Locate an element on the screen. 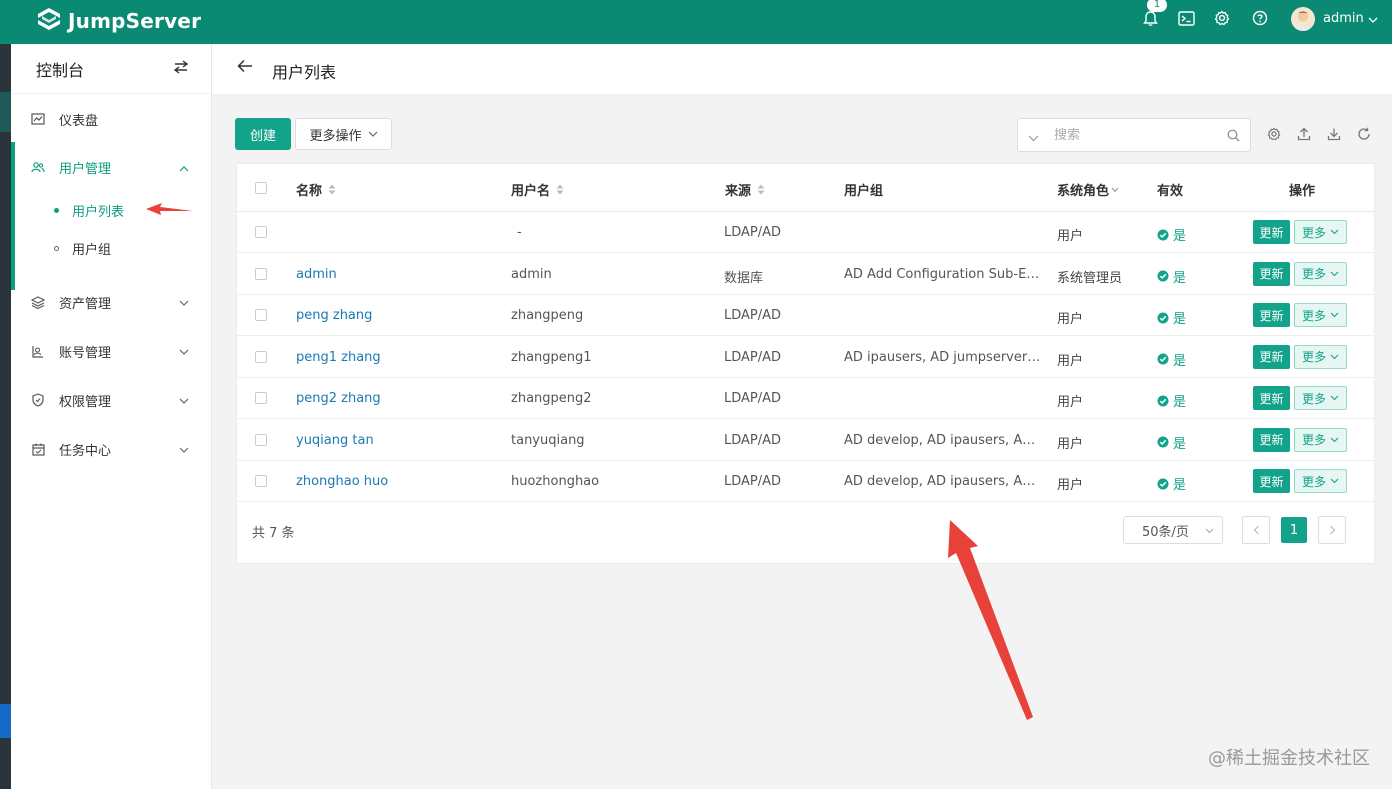 This screenshot has width=1392, height=789. user-name-link: yuqiang tan is located at coordinates (396, 440).